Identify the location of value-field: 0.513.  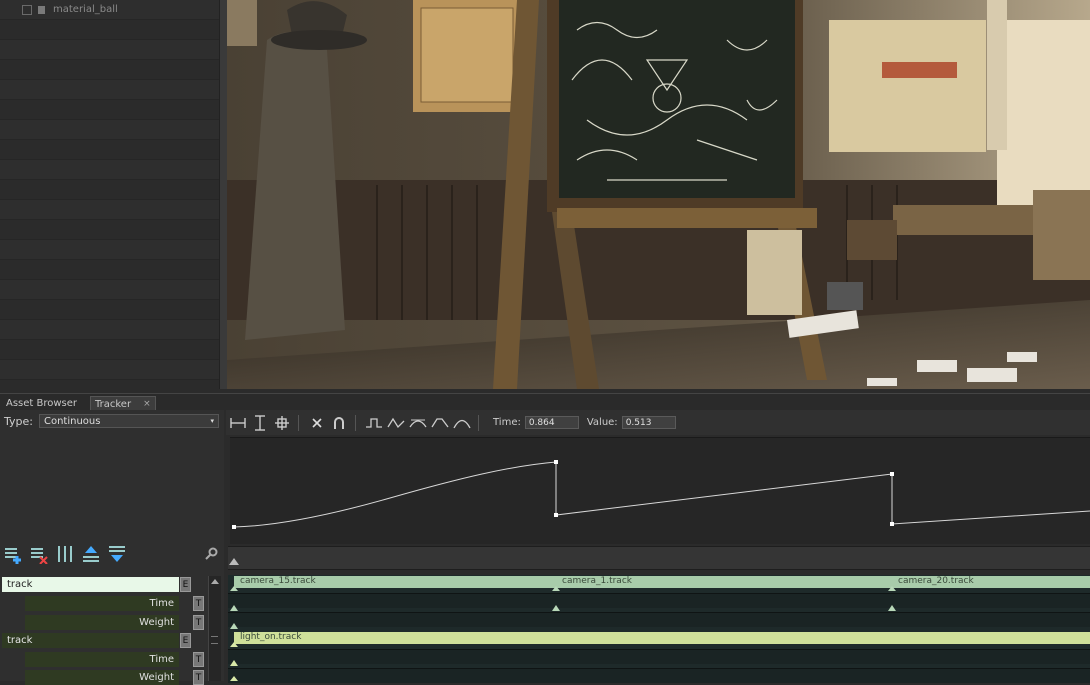
(648, 422).